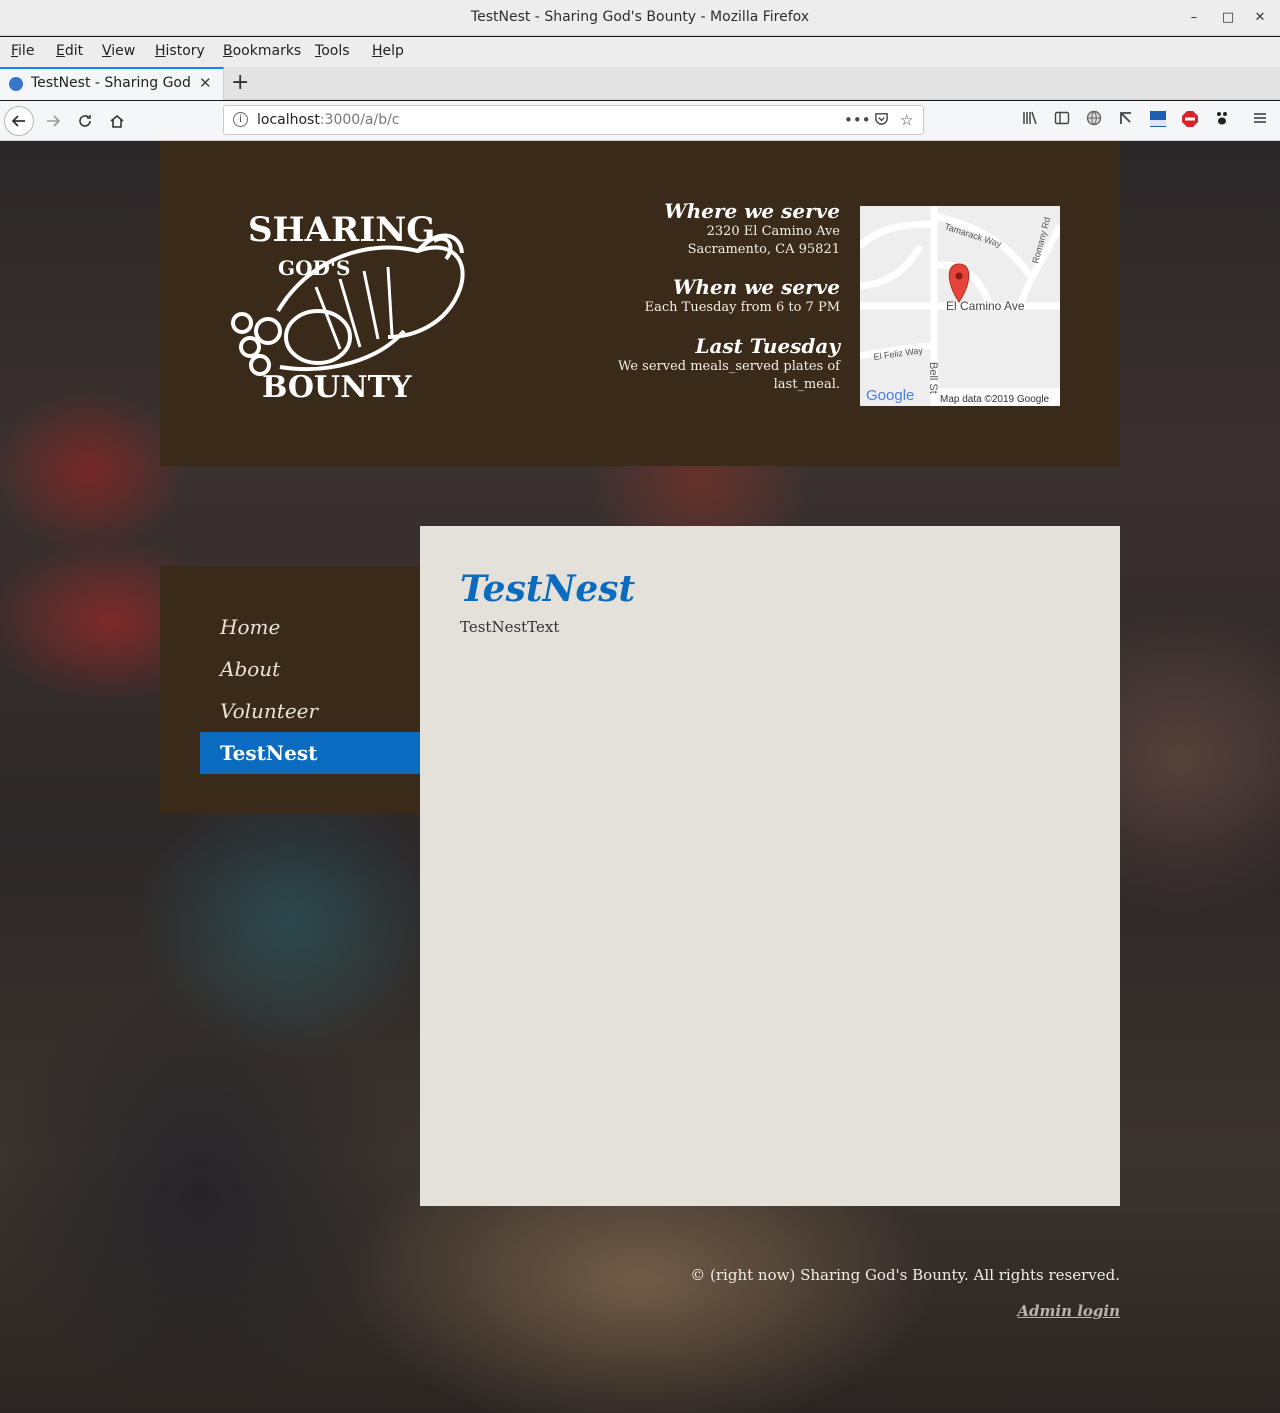  I want to click on adblock-shape, so click(1190, 119).